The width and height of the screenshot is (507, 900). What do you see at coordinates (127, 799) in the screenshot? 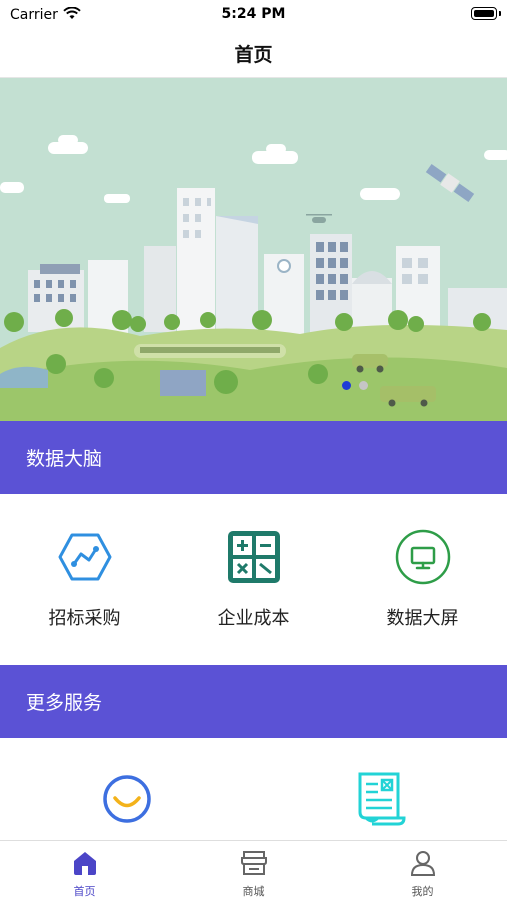
I see `smile-circle-icon` at bounding box center [127, 799].